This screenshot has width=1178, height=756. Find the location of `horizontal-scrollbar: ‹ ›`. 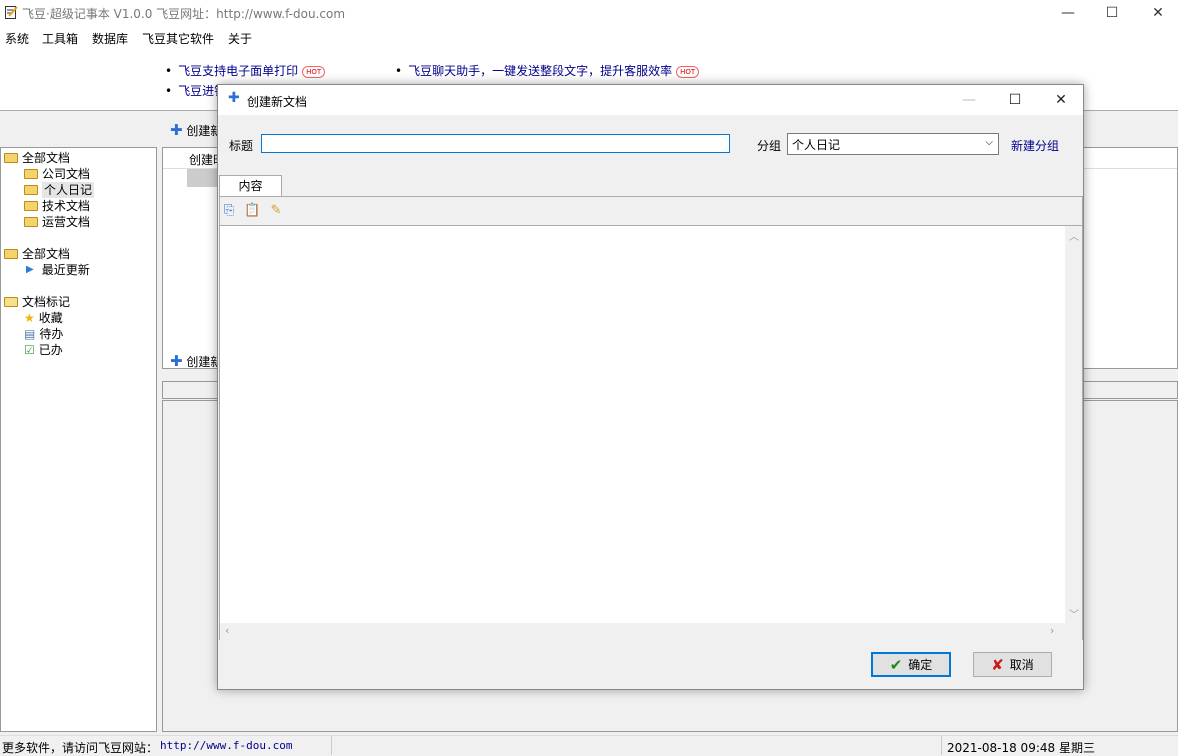

horizontal-scrollbar: ‹ › is located at coordinates (651, 631).